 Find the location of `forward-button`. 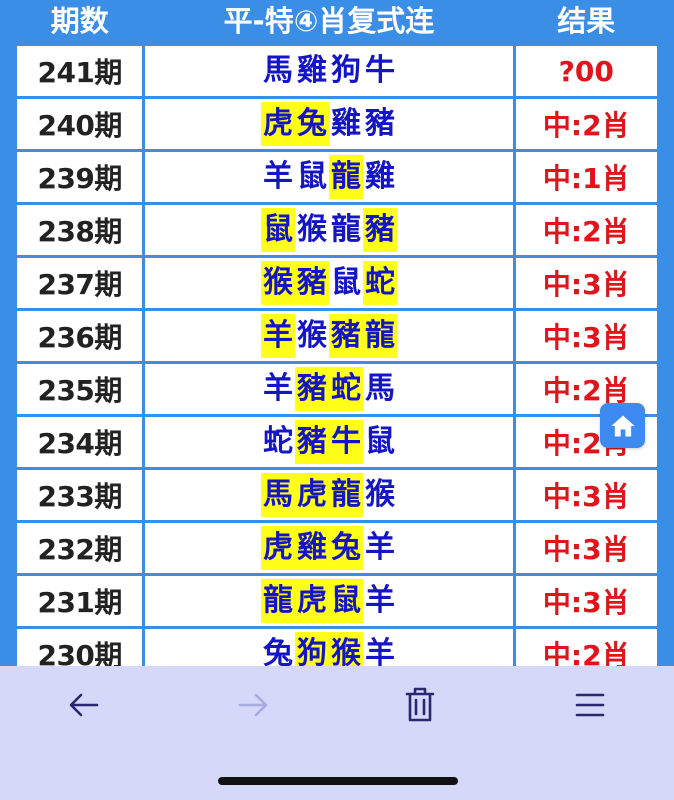

forward-button is located at coordinates (253, 705).